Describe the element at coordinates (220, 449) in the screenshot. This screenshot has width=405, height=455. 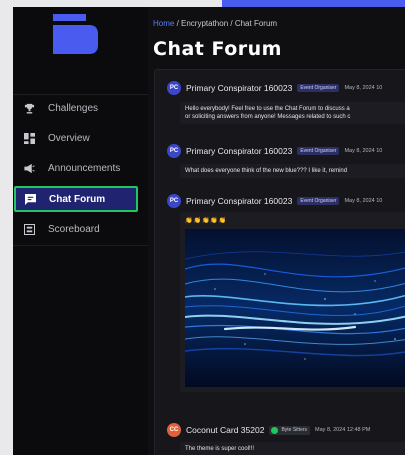
I see `message-text-line: The theme is super cool!!!` at that location.